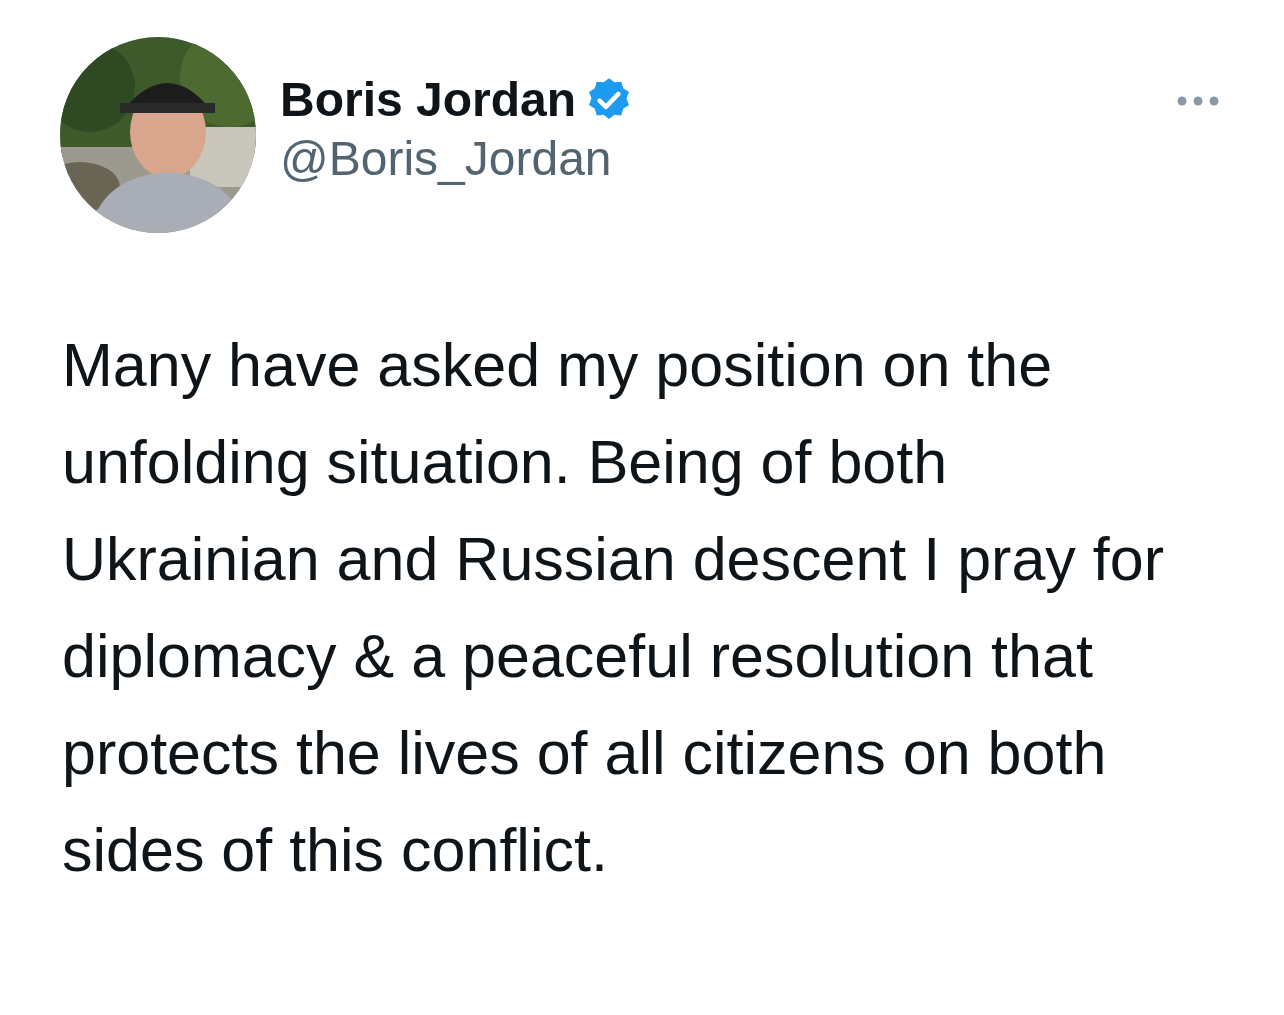  Describe the element at coordinates (1198, 101) in the screenshot. I see `more-options-icon` at that location.